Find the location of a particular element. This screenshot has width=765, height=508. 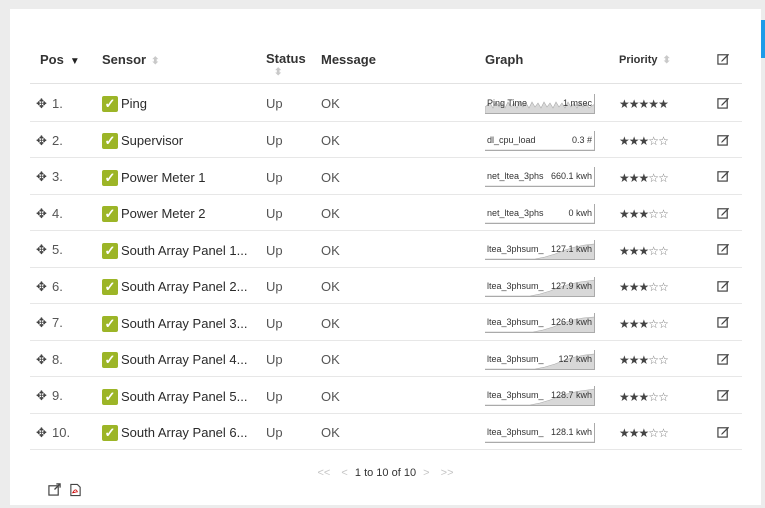

mini-graph: net_ltea_3phs 660.1 kwh is located at coordinates (540, 177).